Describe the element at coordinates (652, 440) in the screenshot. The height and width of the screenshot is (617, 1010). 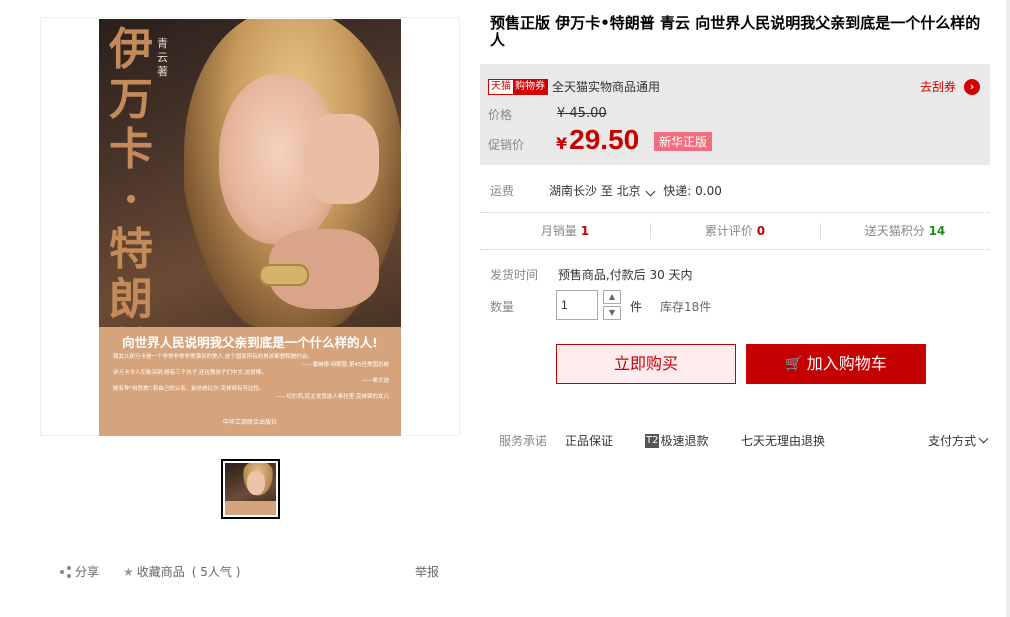
I see `t2-icon: T2` at that location.